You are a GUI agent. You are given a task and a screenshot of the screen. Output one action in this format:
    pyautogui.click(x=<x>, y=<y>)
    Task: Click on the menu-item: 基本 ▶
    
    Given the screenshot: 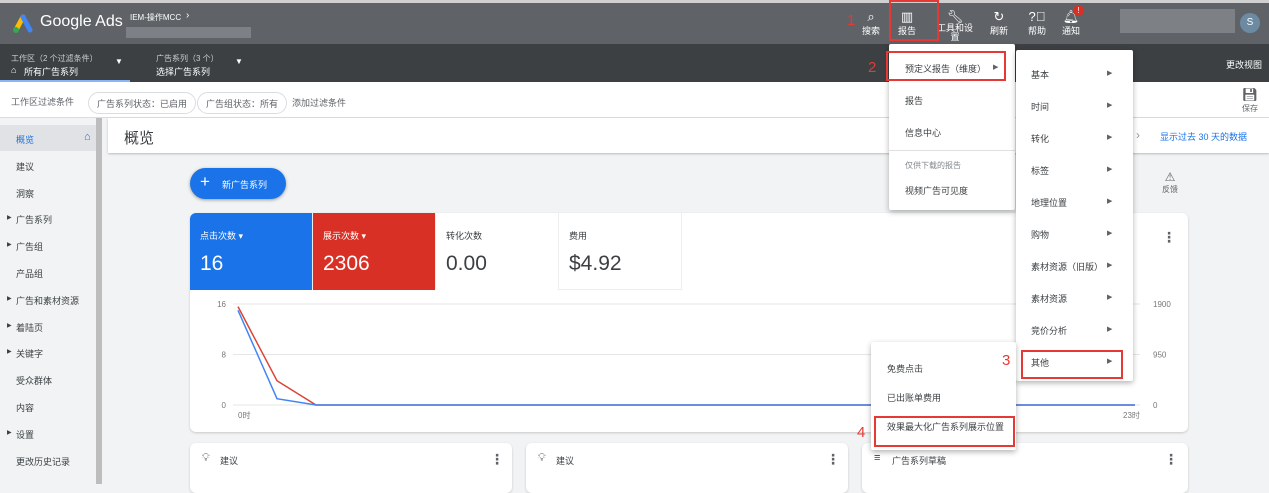 What is the action you would take?
    pyautogui.click(x=1081, y=74)
    